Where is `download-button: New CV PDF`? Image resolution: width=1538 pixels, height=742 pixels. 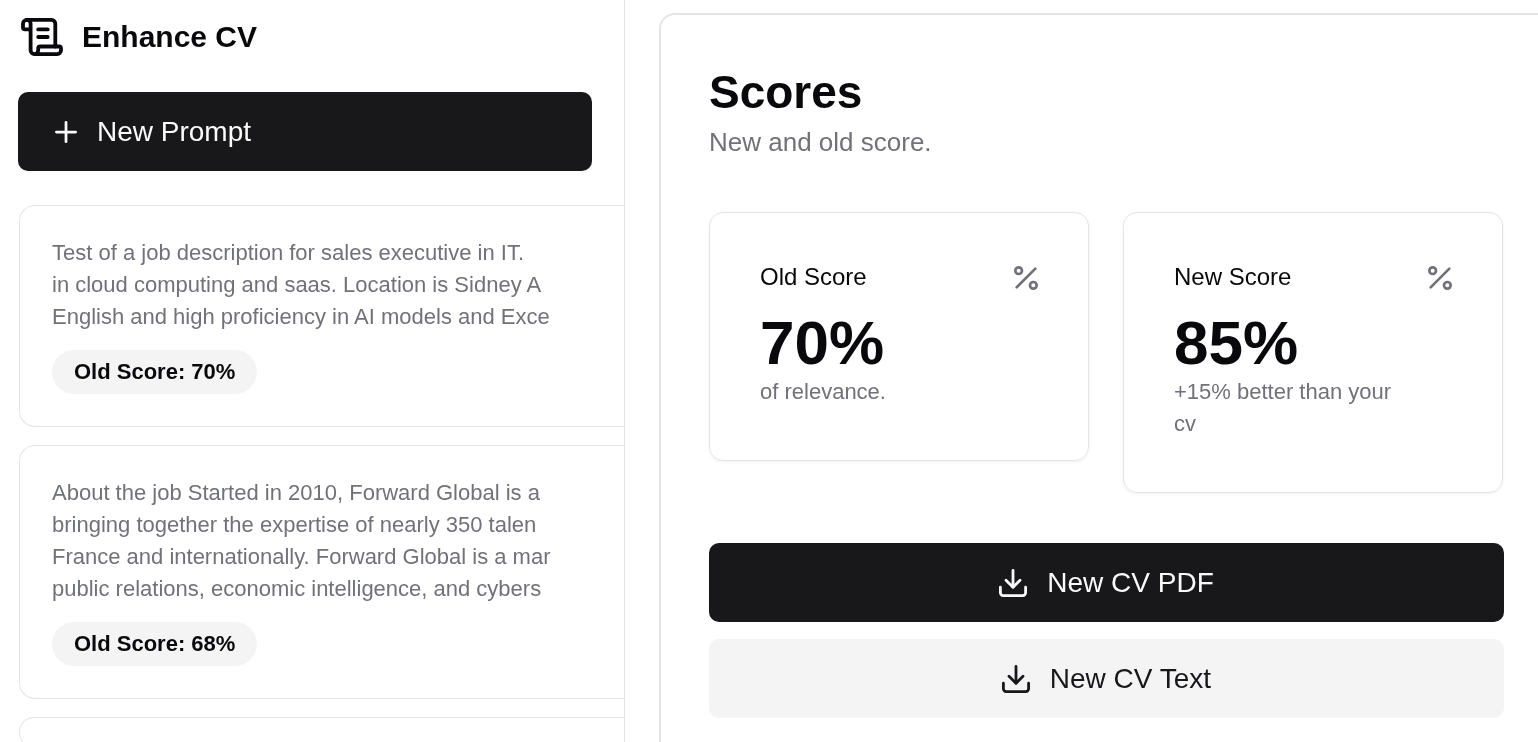 download-button: New CV PDF is located at coordinates (1106, 583).